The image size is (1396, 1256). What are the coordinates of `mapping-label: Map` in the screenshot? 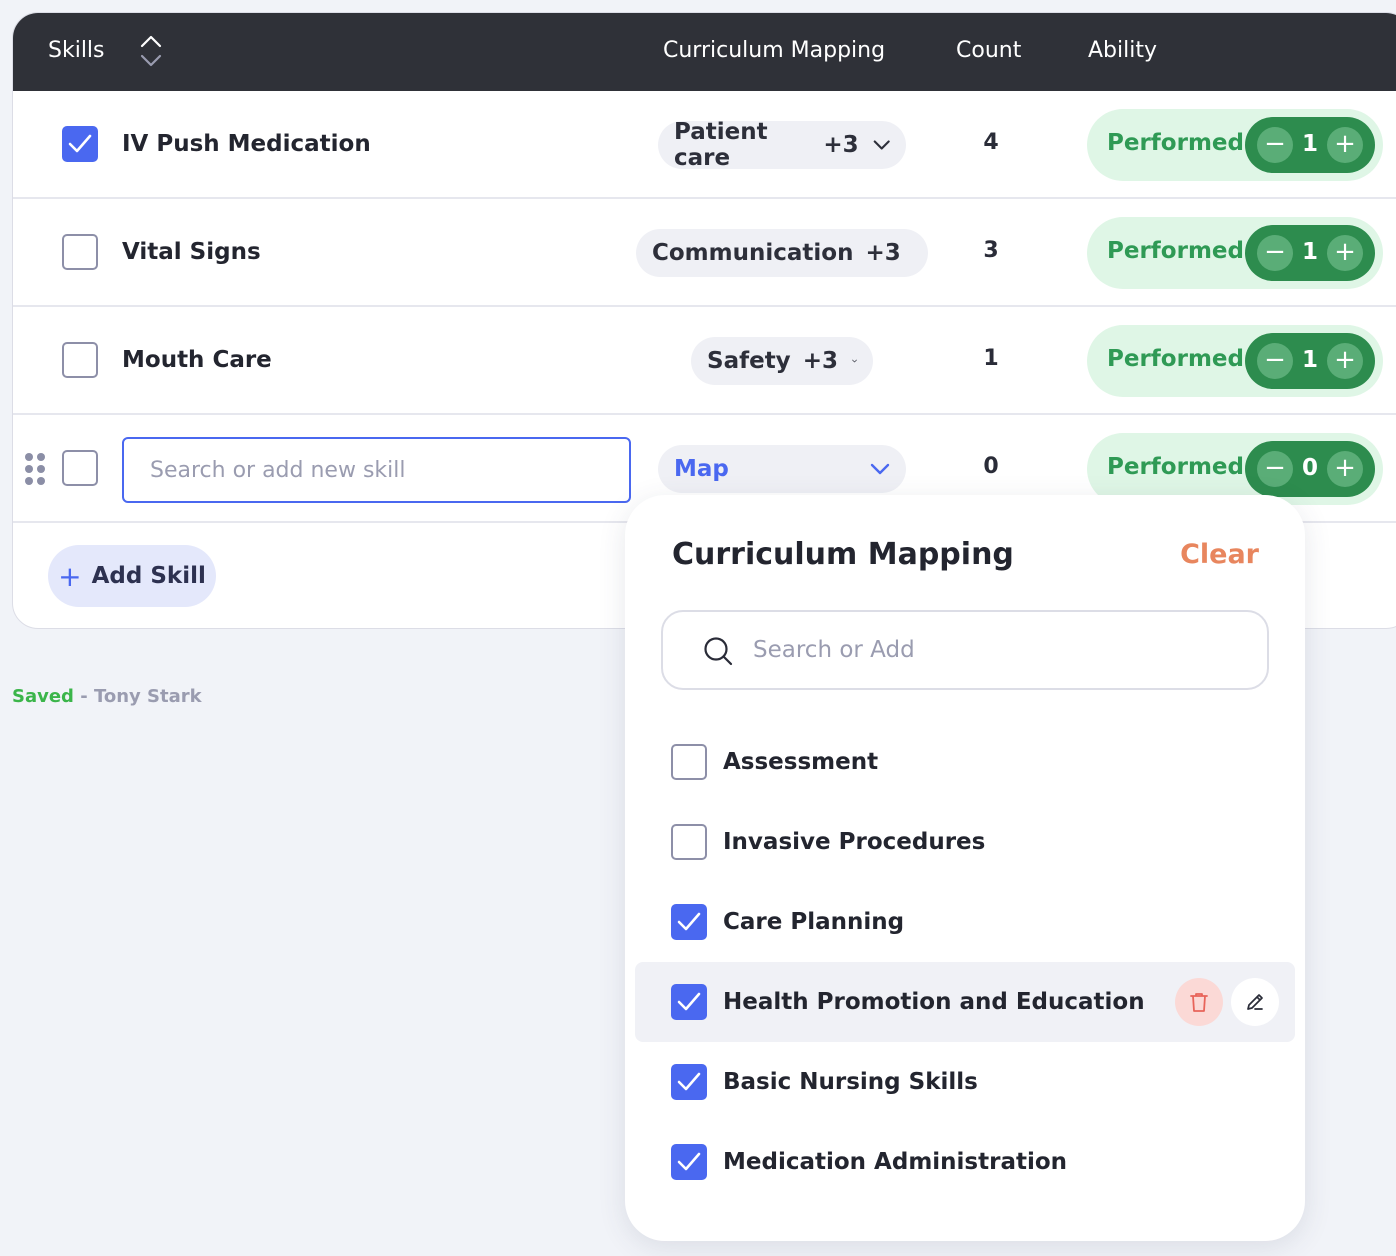 It's located at (701, 469).